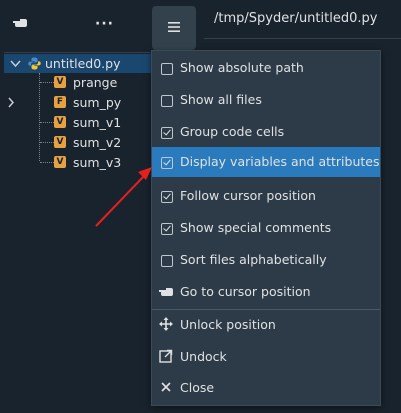  What do you see at coordinates (60, 102) in the screenshot?
I see `function-badge-icon: F` at bounding box center [60, 102].